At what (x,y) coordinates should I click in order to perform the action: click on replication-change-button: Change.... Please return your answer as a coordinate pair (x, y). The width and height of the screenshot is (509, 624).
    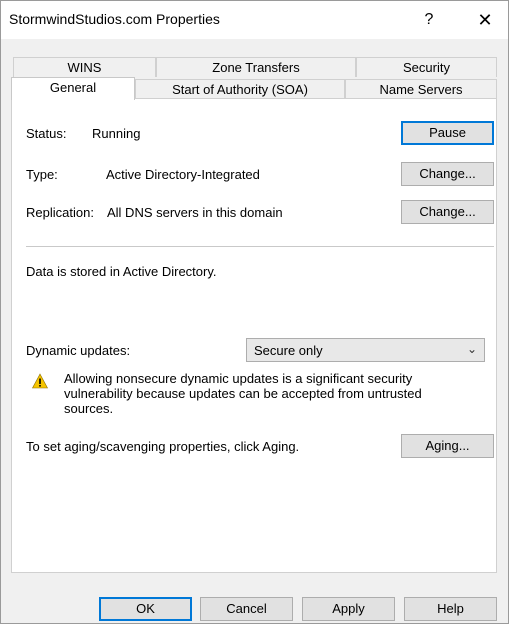
    Looking at the image, I should click on (447, 212).